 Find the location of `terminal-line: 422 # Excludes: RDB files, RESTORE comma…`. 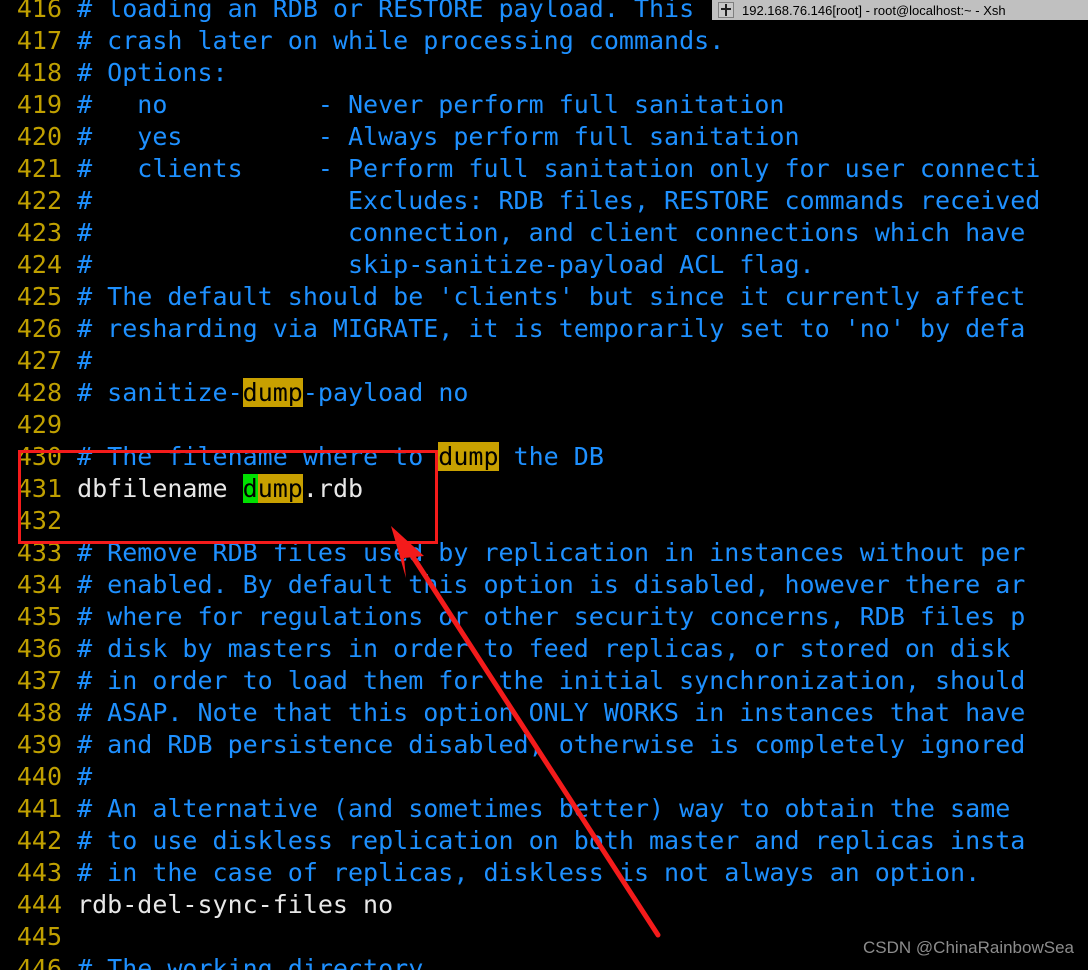

terminal-line: 422 # Excludes: RDB files, RESTORE comma… is located at coordinates (544, 201).